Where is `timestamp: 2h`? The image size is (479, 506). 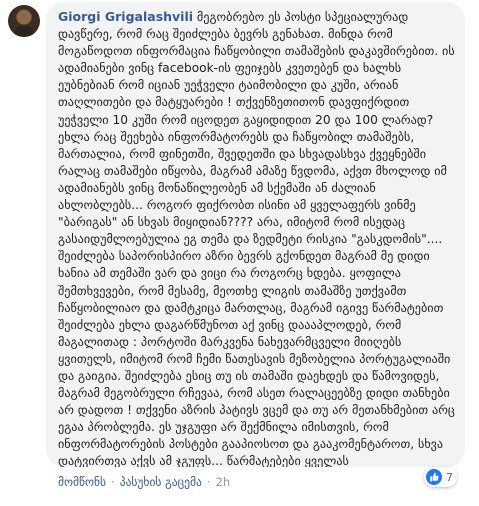
timestamp: 2h is located at coordinates (223, 482).